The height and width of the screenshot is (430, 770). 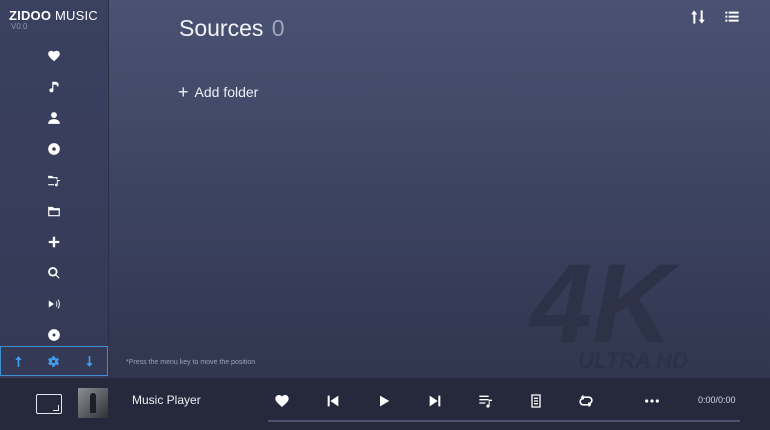 I want to click on move-down-button, so click(x=89, y=361).